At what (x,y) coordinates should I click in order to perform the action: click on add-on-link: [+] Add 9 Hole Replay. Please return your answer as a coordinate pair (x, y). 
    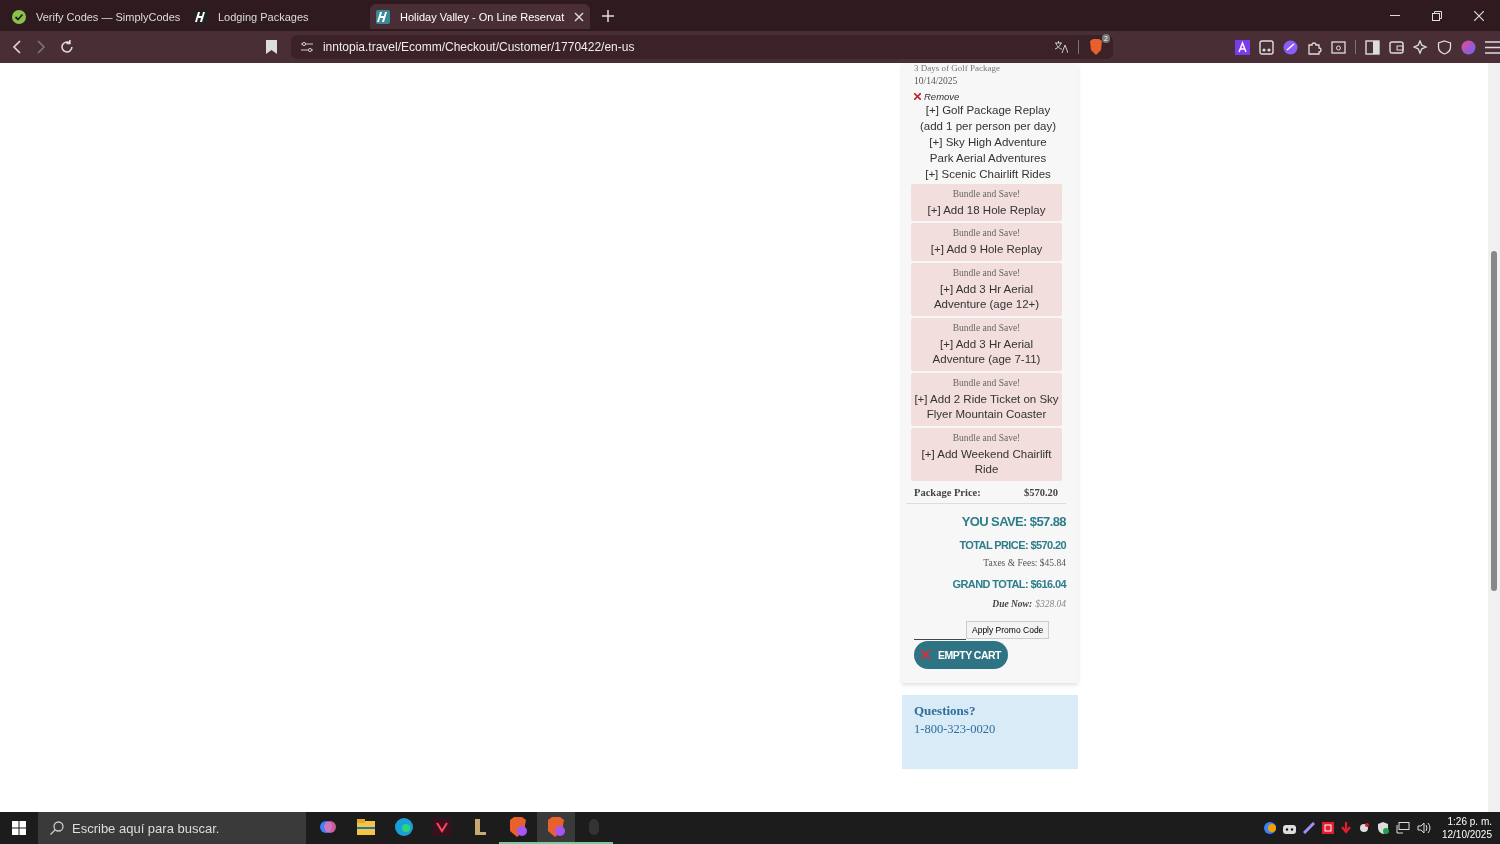
    Looking at the image, I should click on (986, 250).